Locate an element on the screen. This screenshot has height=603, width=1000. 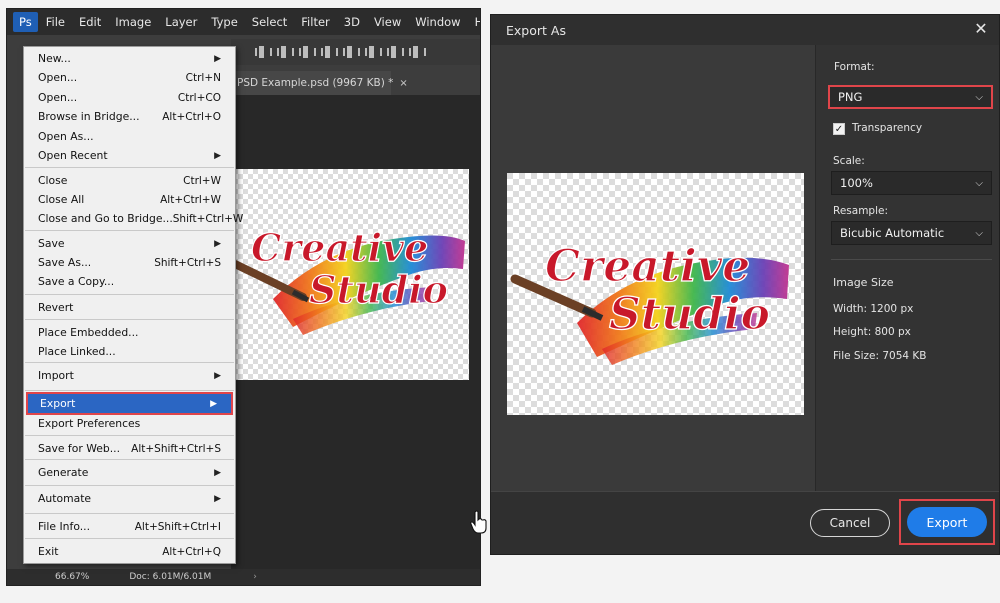
menu-view: View is located at coordinates (387, 22).